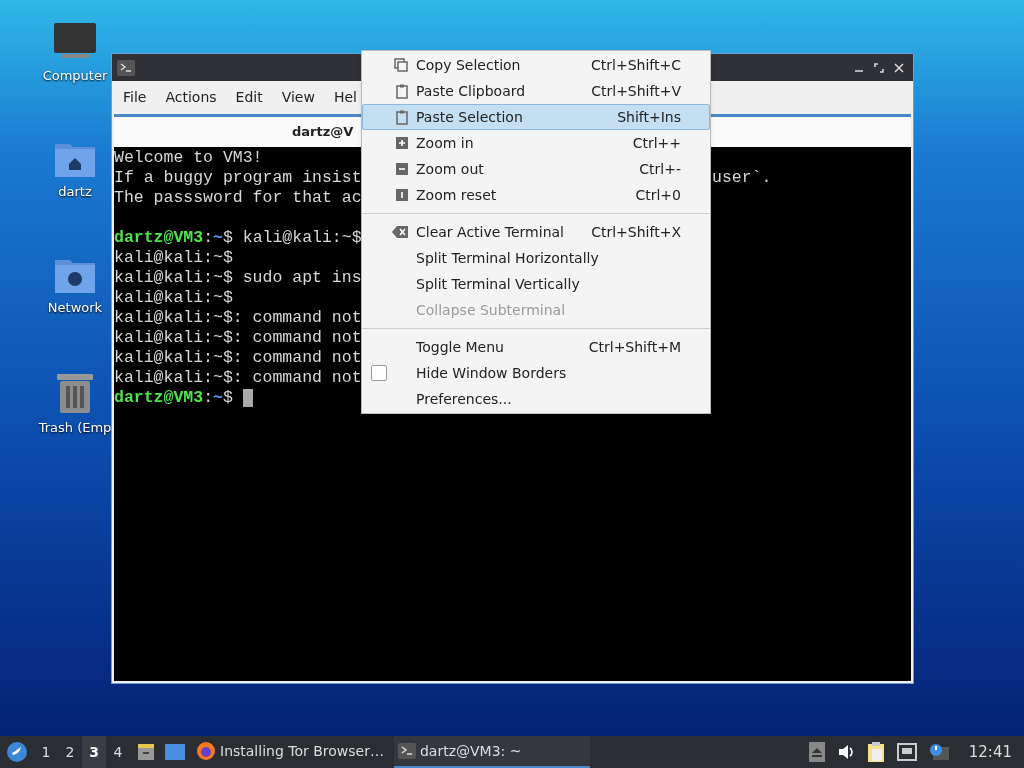 This screenshot has width=1024, height=768. What do you see at coordinates (183, 398) in the screenshot?
I see `terminal-line: dartz@VM3:~$` at bounding box center [183, 398].